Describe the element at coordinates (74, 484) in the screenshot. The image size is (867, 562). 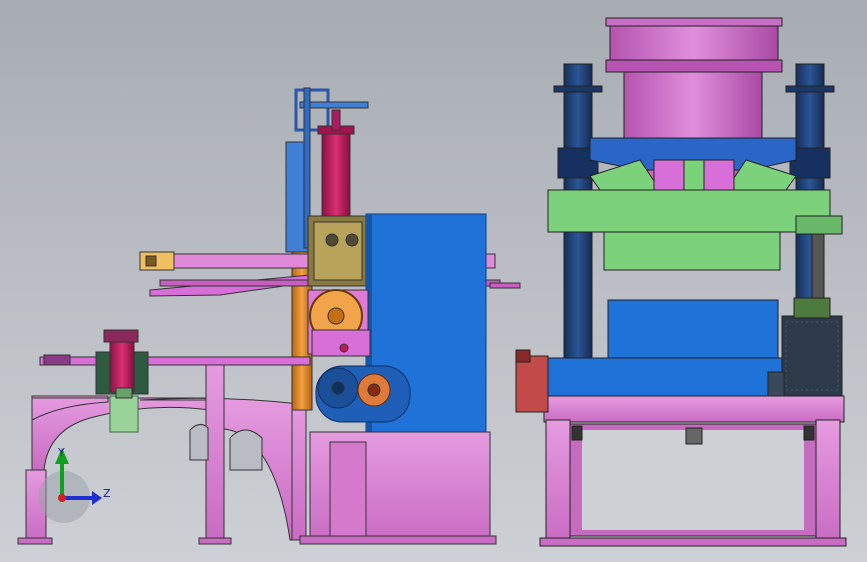
I see `xyz-coordinate-triad-icon: Y Z` at that location.